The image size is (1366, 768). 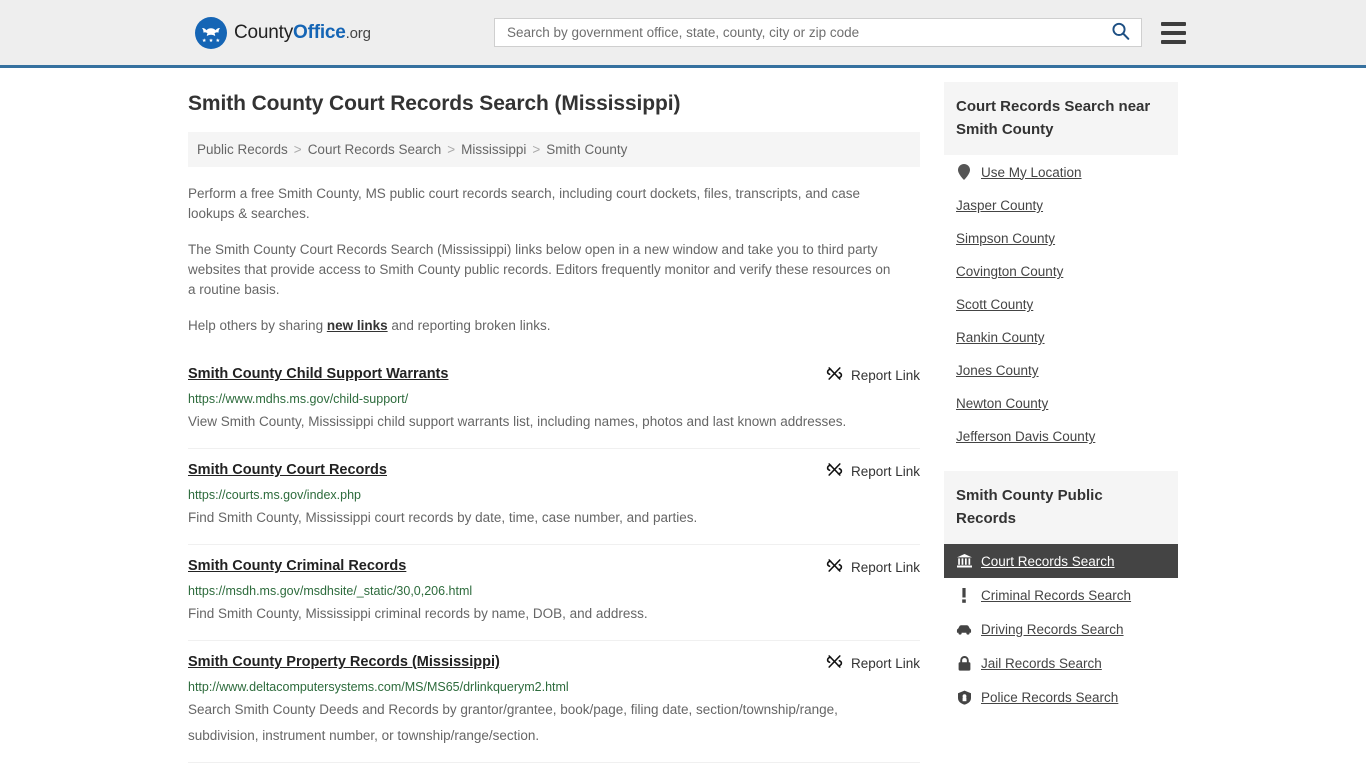 What do you see at coordinates (375, 149) in the screenshot?
I see `breadcrumb-item-court-records-search: Court Records Search` at bounding box center [375, 149].